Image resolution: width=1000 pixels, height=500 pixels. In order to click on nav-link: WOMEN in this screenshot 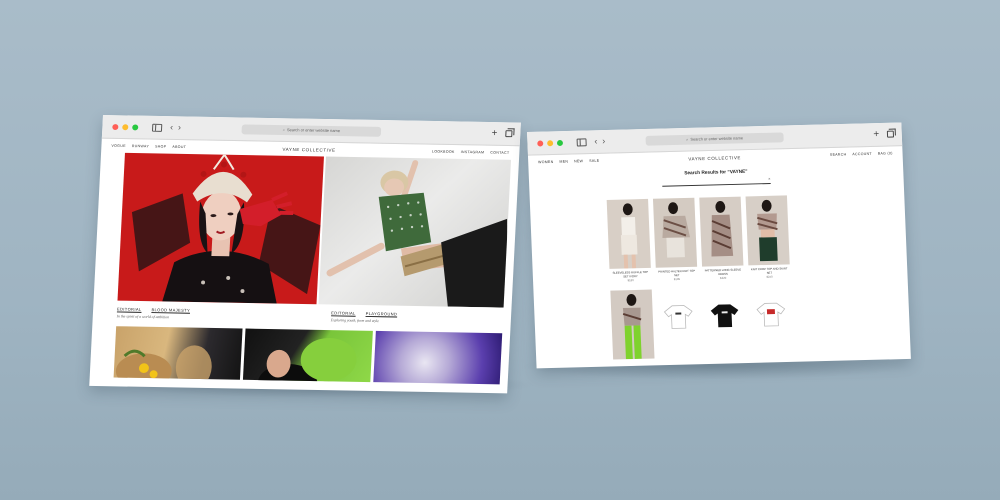, I will do `click(546, 162)`.